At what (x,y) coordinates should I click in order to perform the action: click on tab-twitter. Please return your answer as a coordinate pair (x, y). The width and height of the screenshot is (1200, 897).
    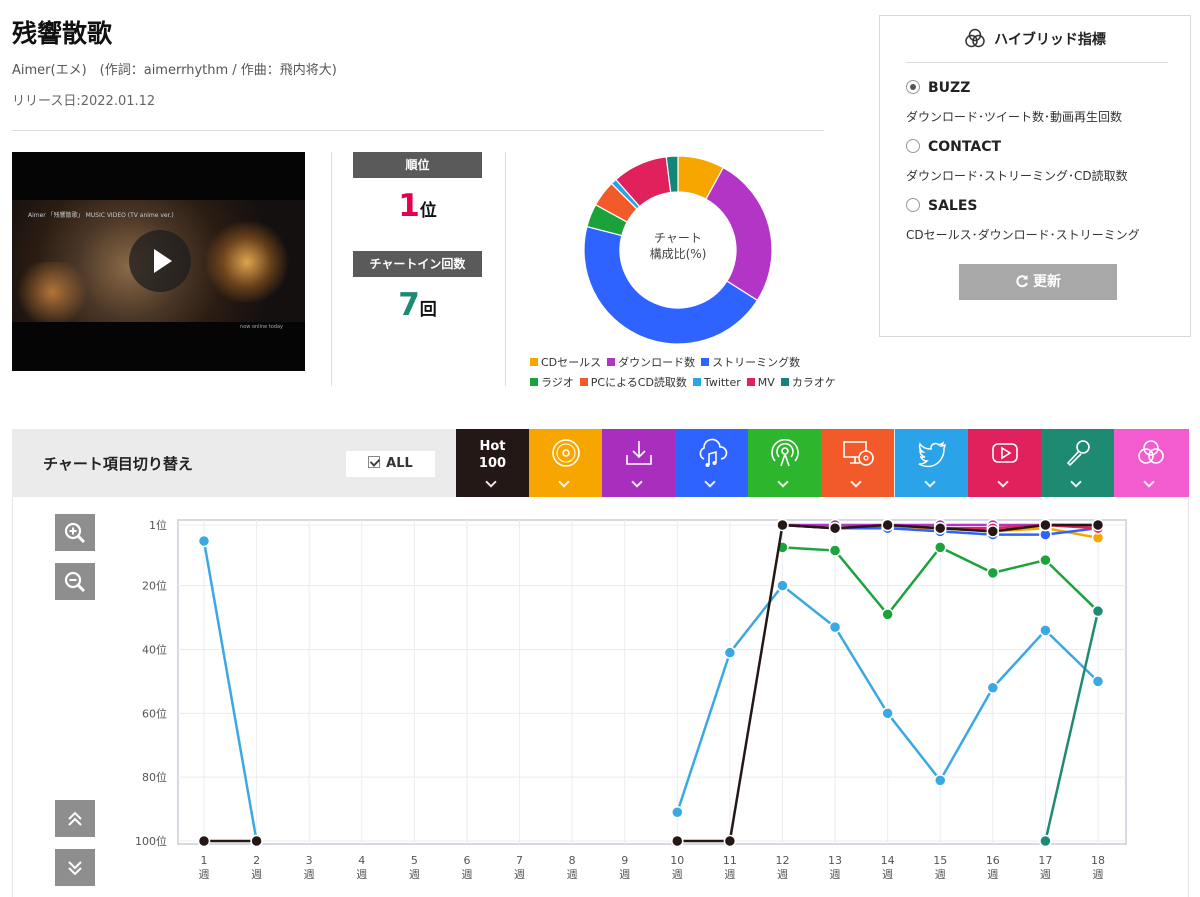
    Looking at the image, I should click on (931, 463).